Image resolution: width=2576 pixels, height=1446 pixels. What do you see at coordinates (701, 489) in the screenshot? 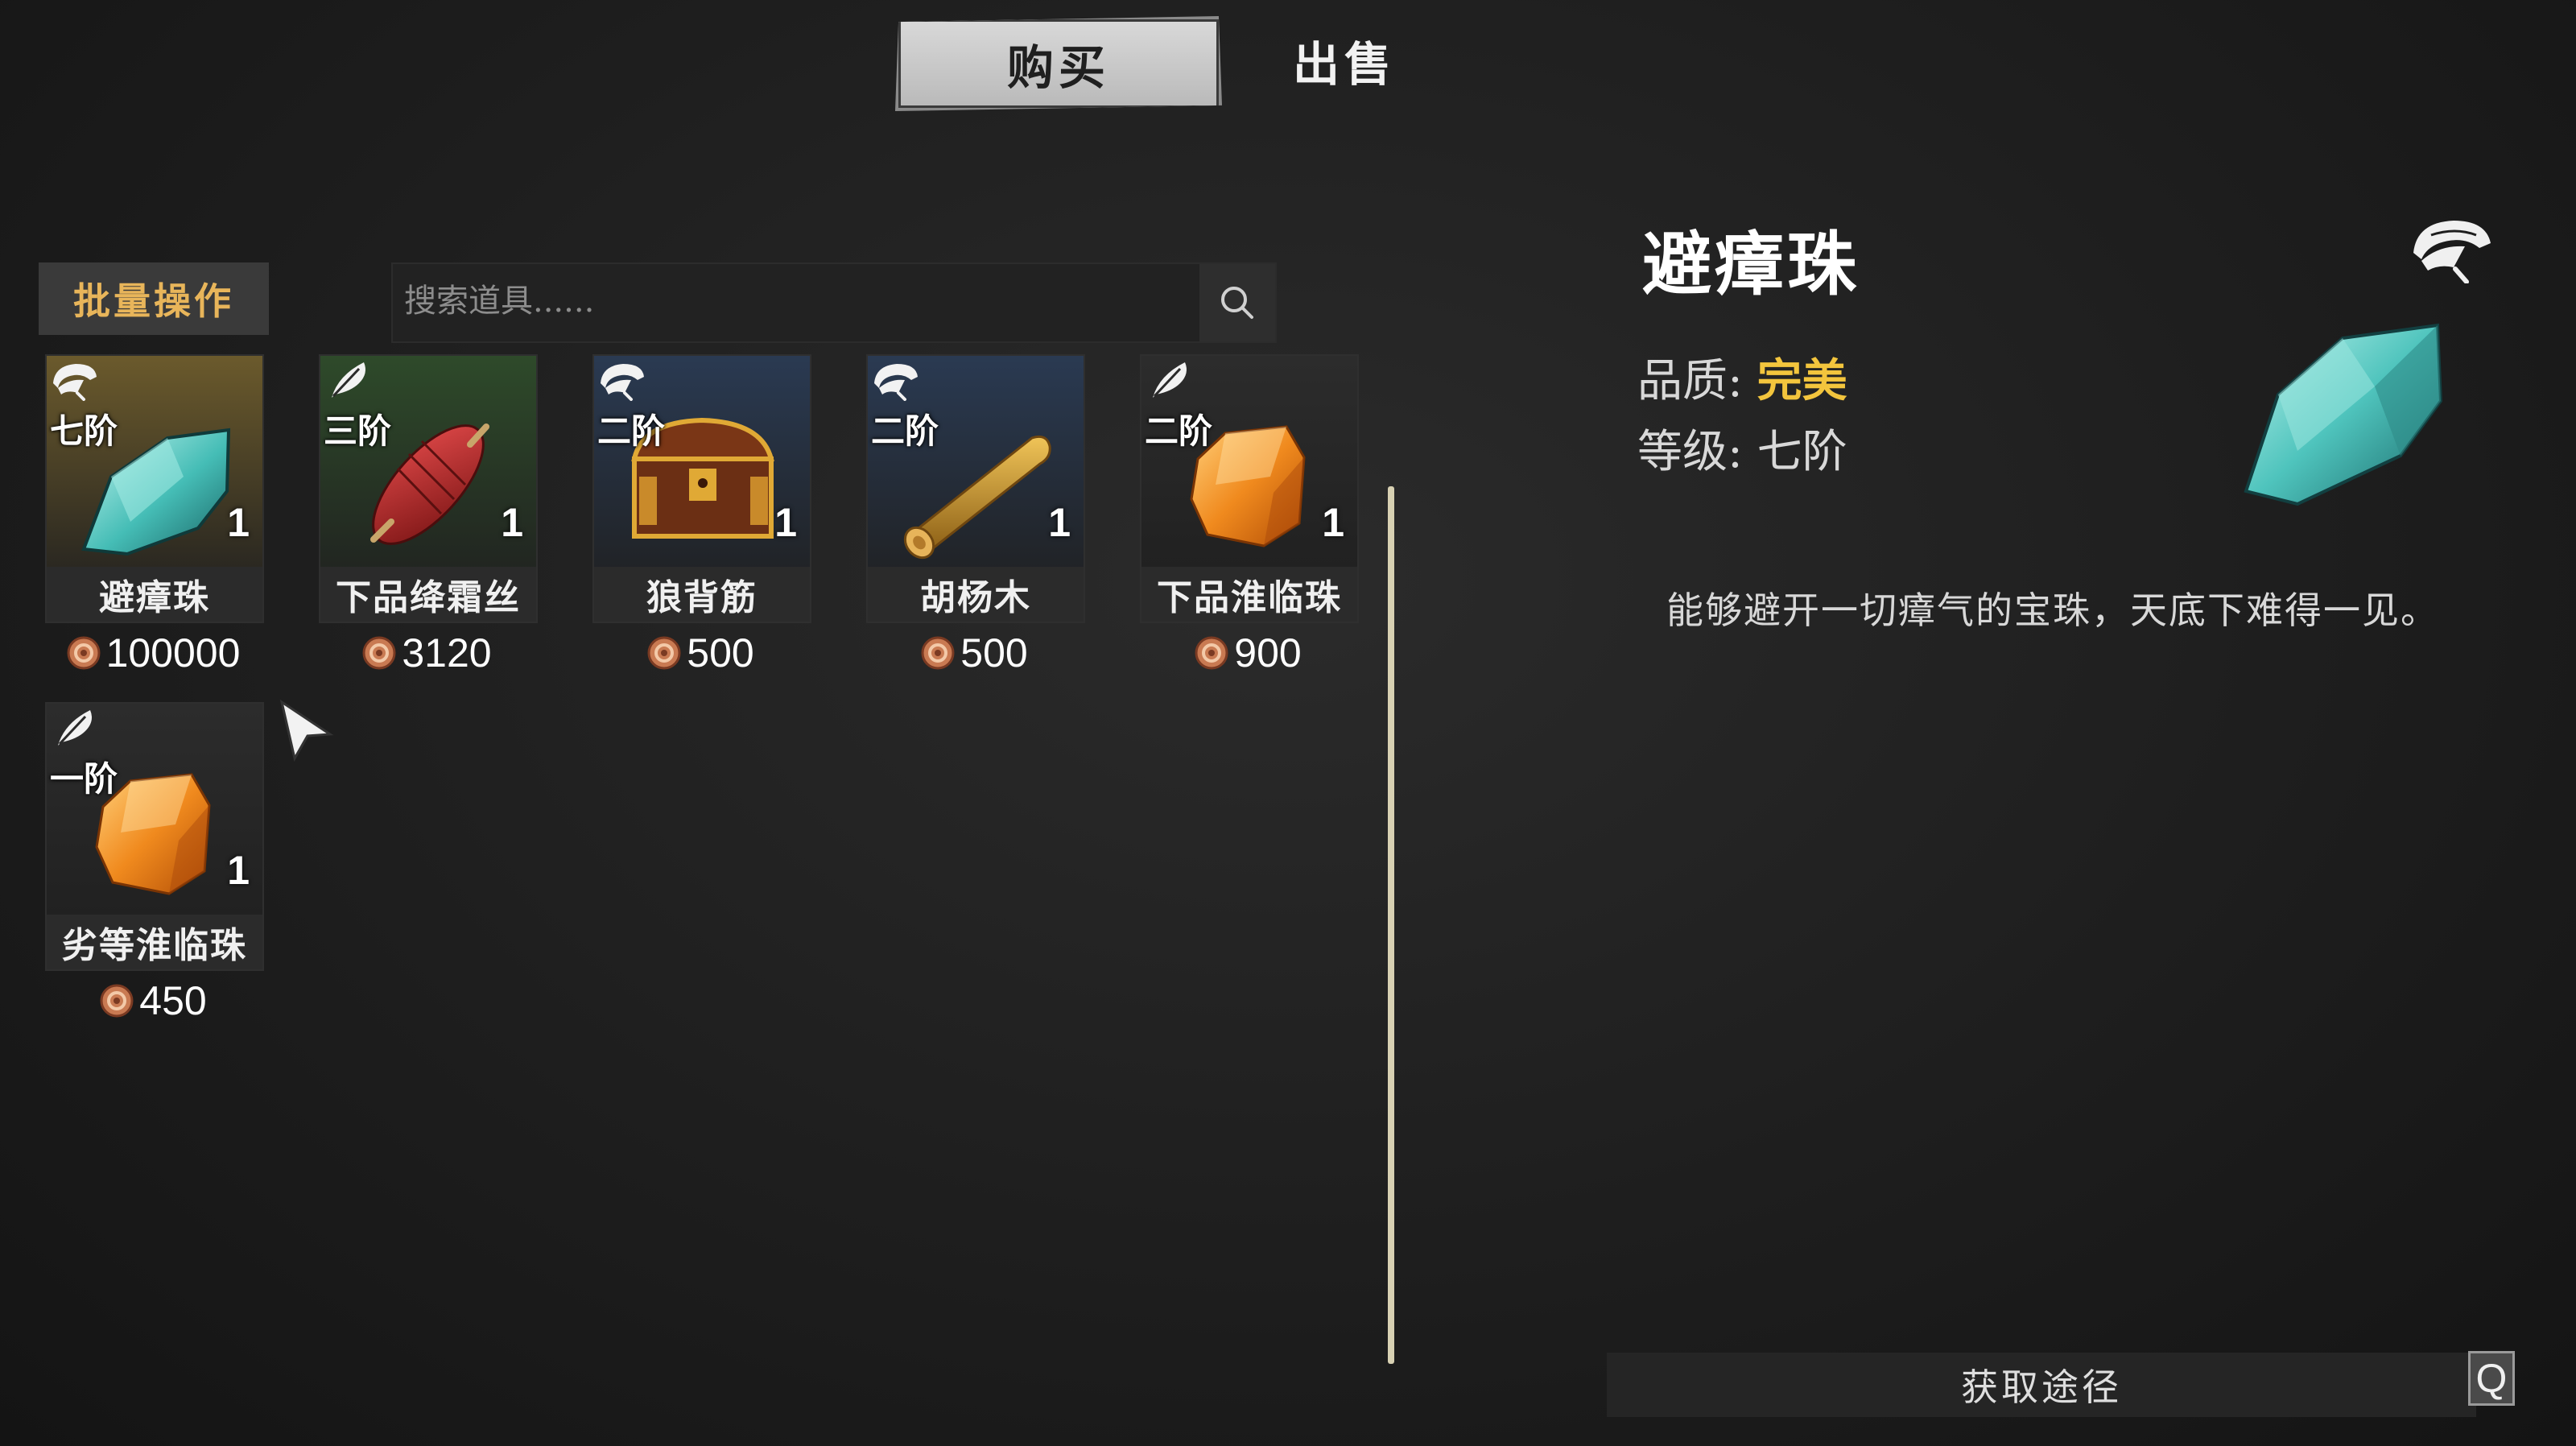
I see `item-card: 二阶 1 狼背筋` at bounding box center [701, 489].